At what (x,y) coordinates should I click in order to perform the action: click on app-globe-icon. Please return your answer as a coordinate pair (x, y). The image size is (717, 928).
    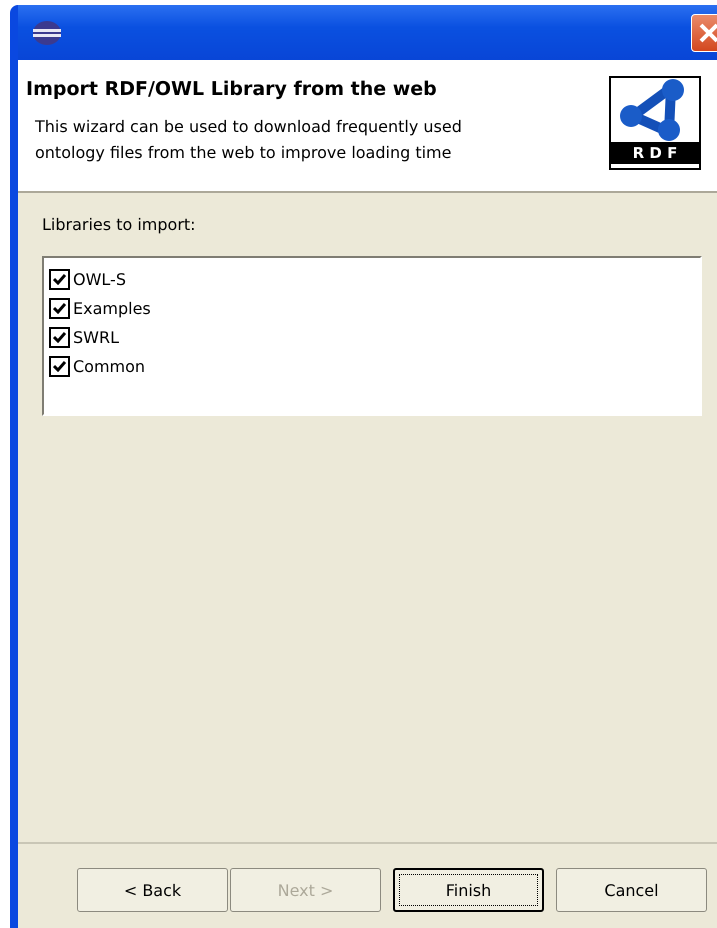
    Looking at the image, I should click on (47, 33).